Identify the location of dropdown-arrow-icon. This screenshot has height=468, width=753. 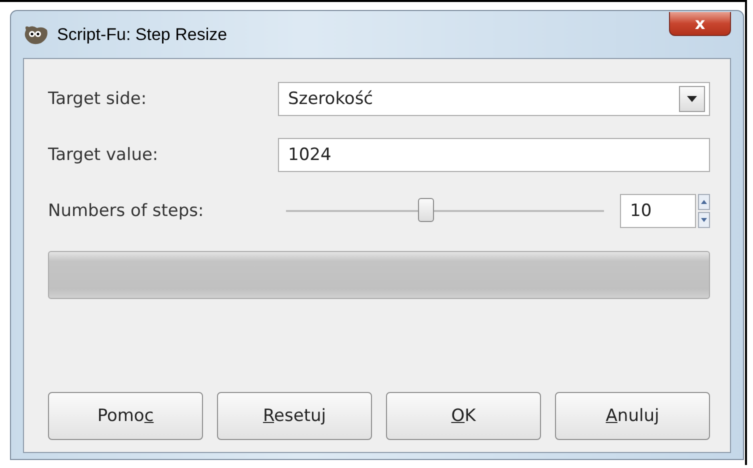
(692, 99).